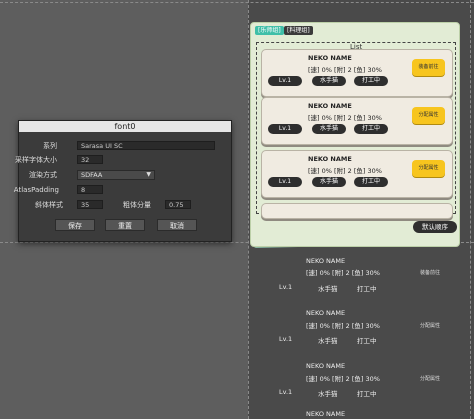 Image resolution: width=474 pixels, height=419 pixels. Describe the element at coordinates (50, 146) in the screenshot. I see `label-family: 系列` at that location.